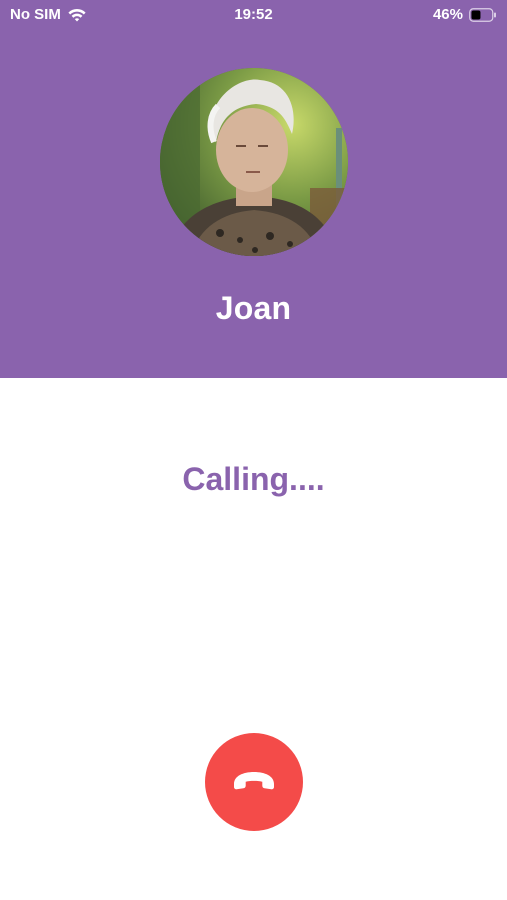 The height and width of the screenshot is (900, 507). I want to click on battery-icon, so click(483, 14).